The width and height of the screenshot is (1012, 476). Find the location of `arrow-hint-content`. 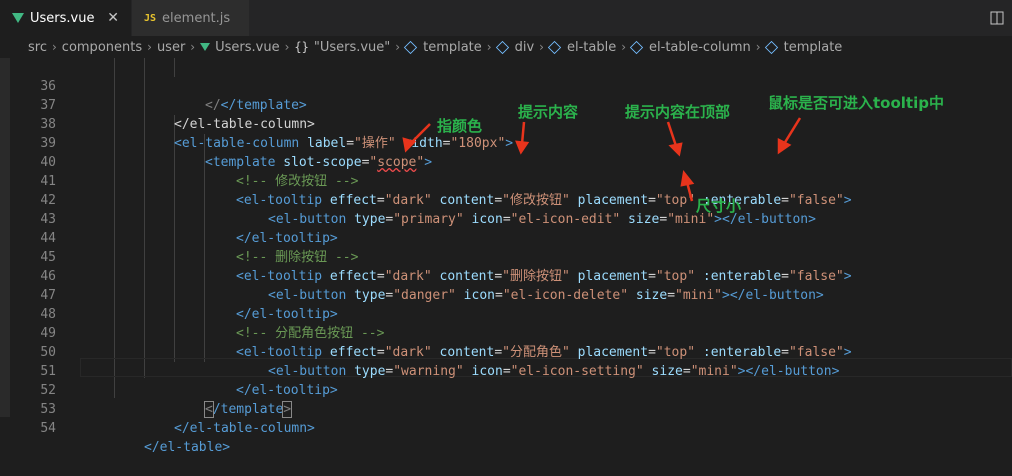

arrow-hint-content is located at coordinates (523, 133).